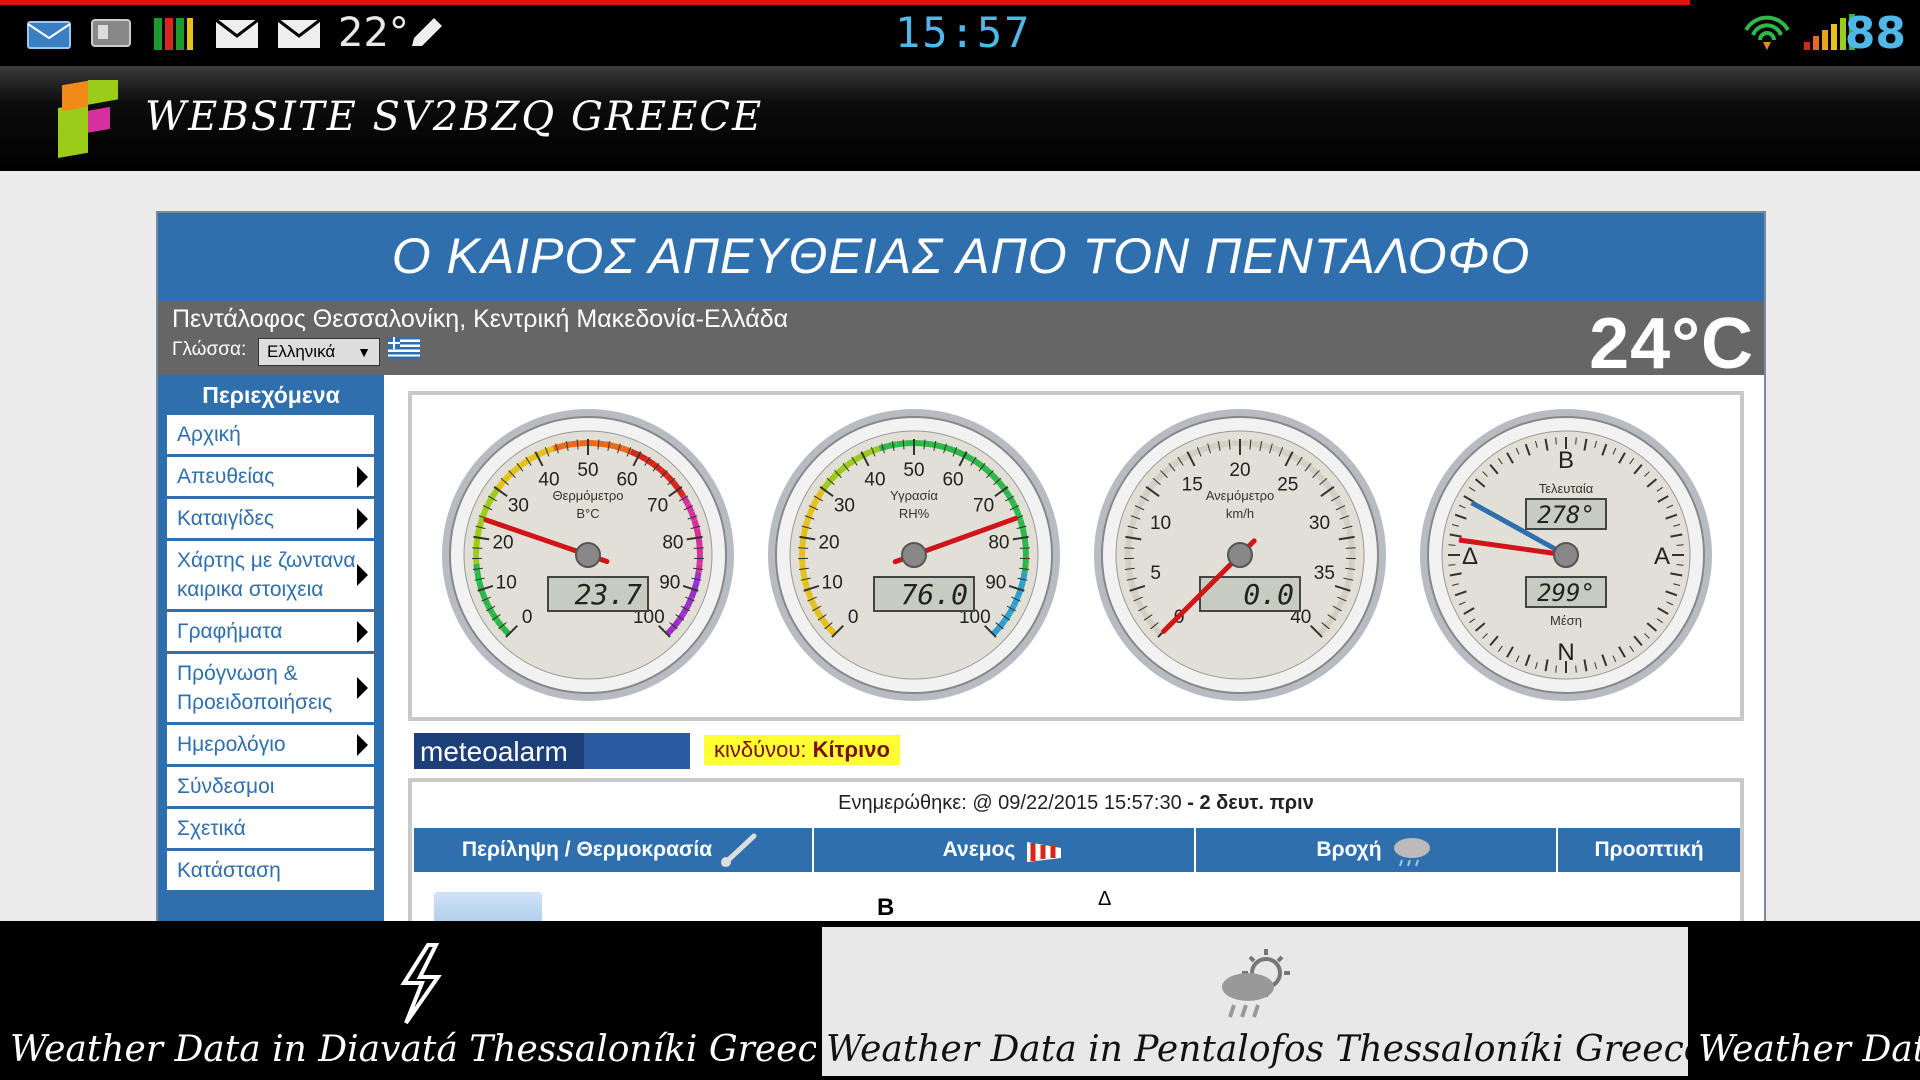 The width and height of the screenshot is (1920, 1080). What do you see at coordinates (1807, 1001) in the screenshot?
I see `tab-partial: Weather Data` at bounding box center [1807, 1001].